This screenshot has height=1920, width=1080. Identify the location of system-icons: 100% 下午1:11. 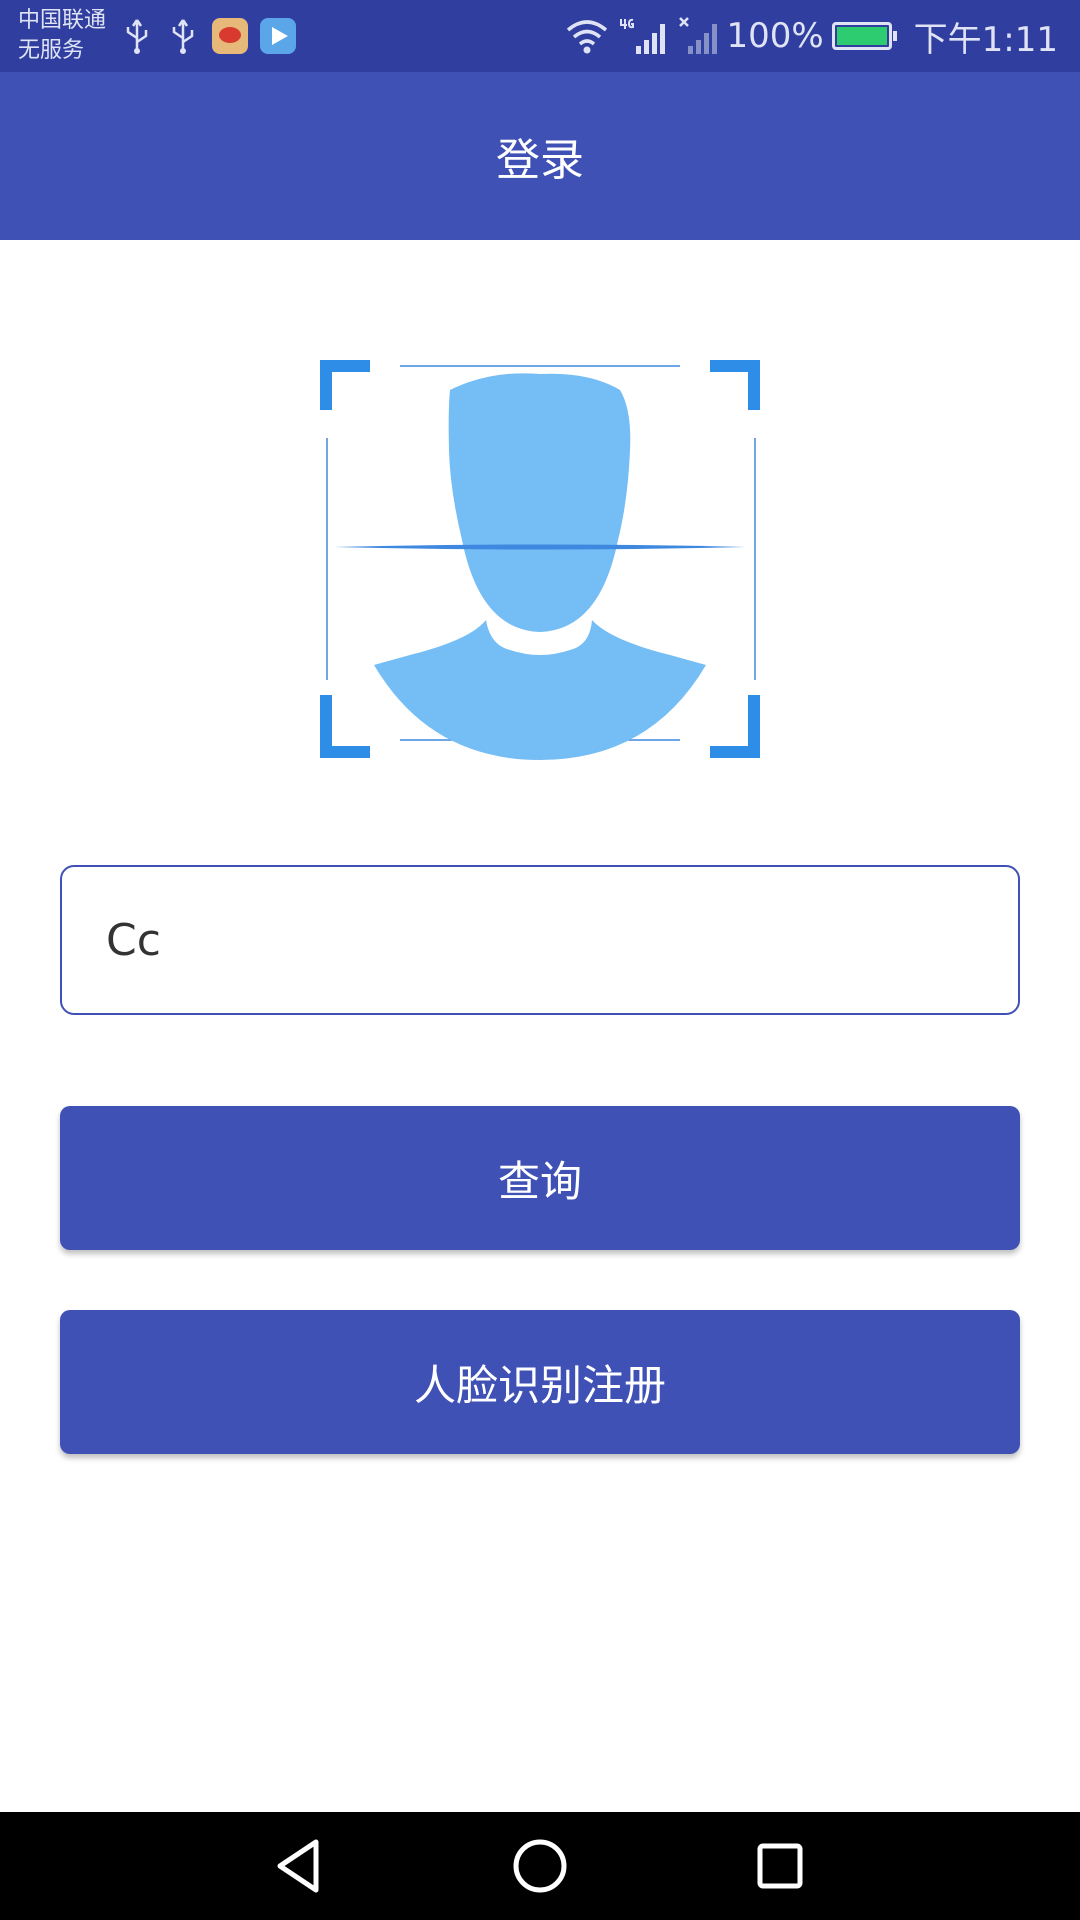
(811, 36).